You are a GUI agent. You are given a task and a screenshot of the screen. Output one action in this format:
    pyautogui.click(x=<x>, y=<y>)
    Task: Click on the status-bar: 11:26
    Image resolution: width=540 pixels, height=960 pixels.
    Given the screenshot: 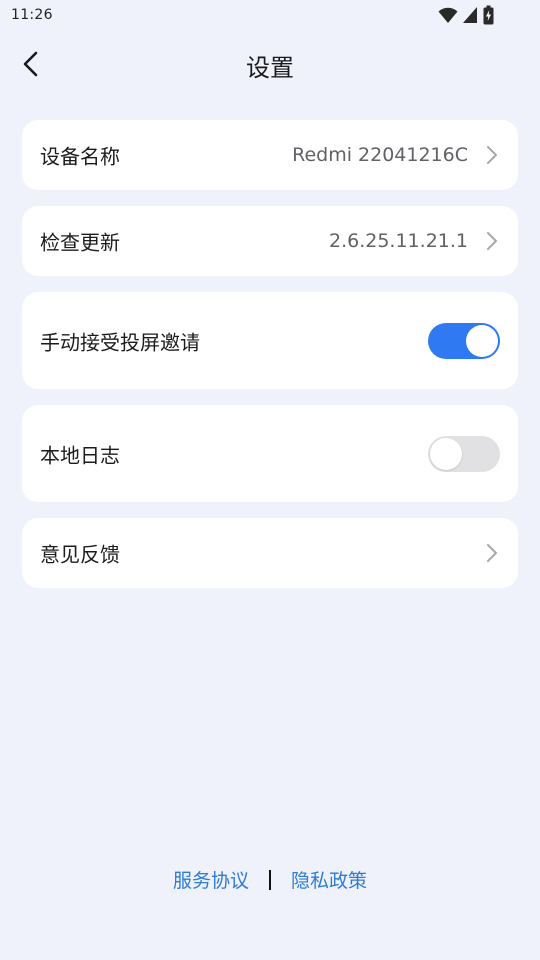 What is the action you would take?
    pyautogui.click(x=270, y=16)
    